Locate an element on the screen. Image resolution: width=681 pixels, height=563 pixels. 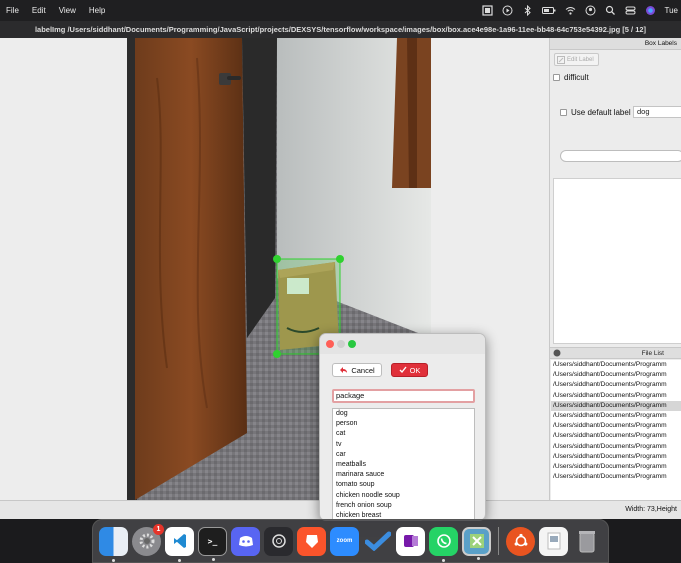
gear-icon is located at coordinates (146, 541).